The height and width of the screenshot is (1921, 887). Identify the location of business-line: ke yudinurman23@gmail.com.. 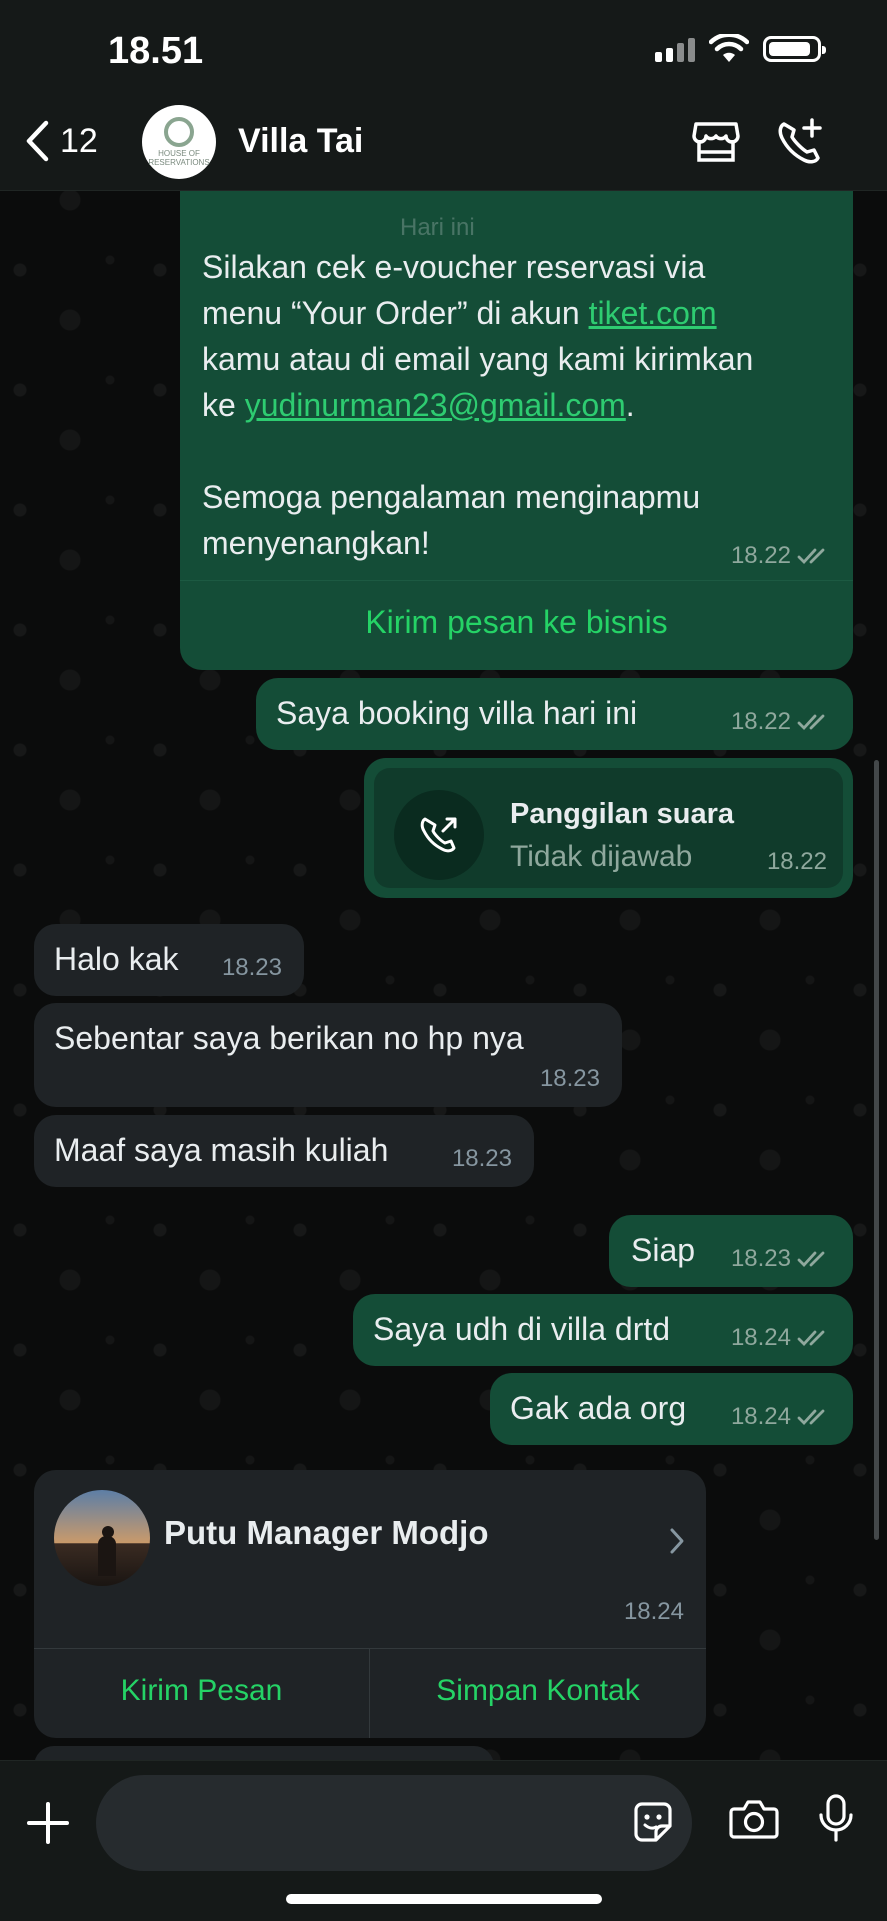
(522, 405).